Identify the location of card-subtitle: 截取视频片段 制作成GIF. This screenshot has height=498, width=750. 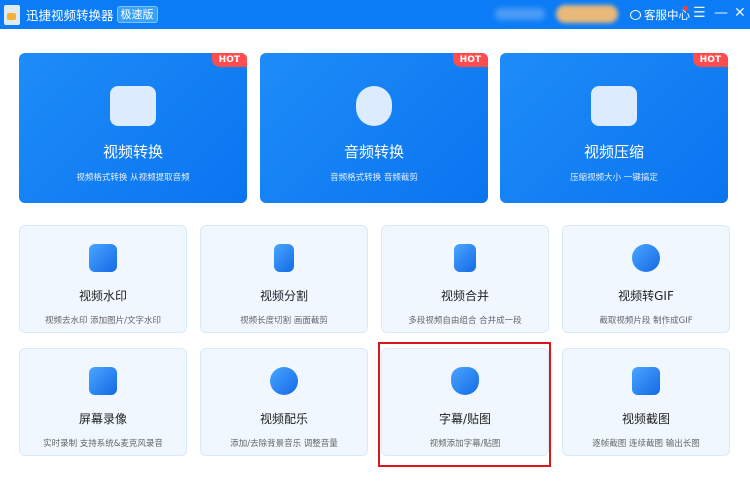
(646, 321).